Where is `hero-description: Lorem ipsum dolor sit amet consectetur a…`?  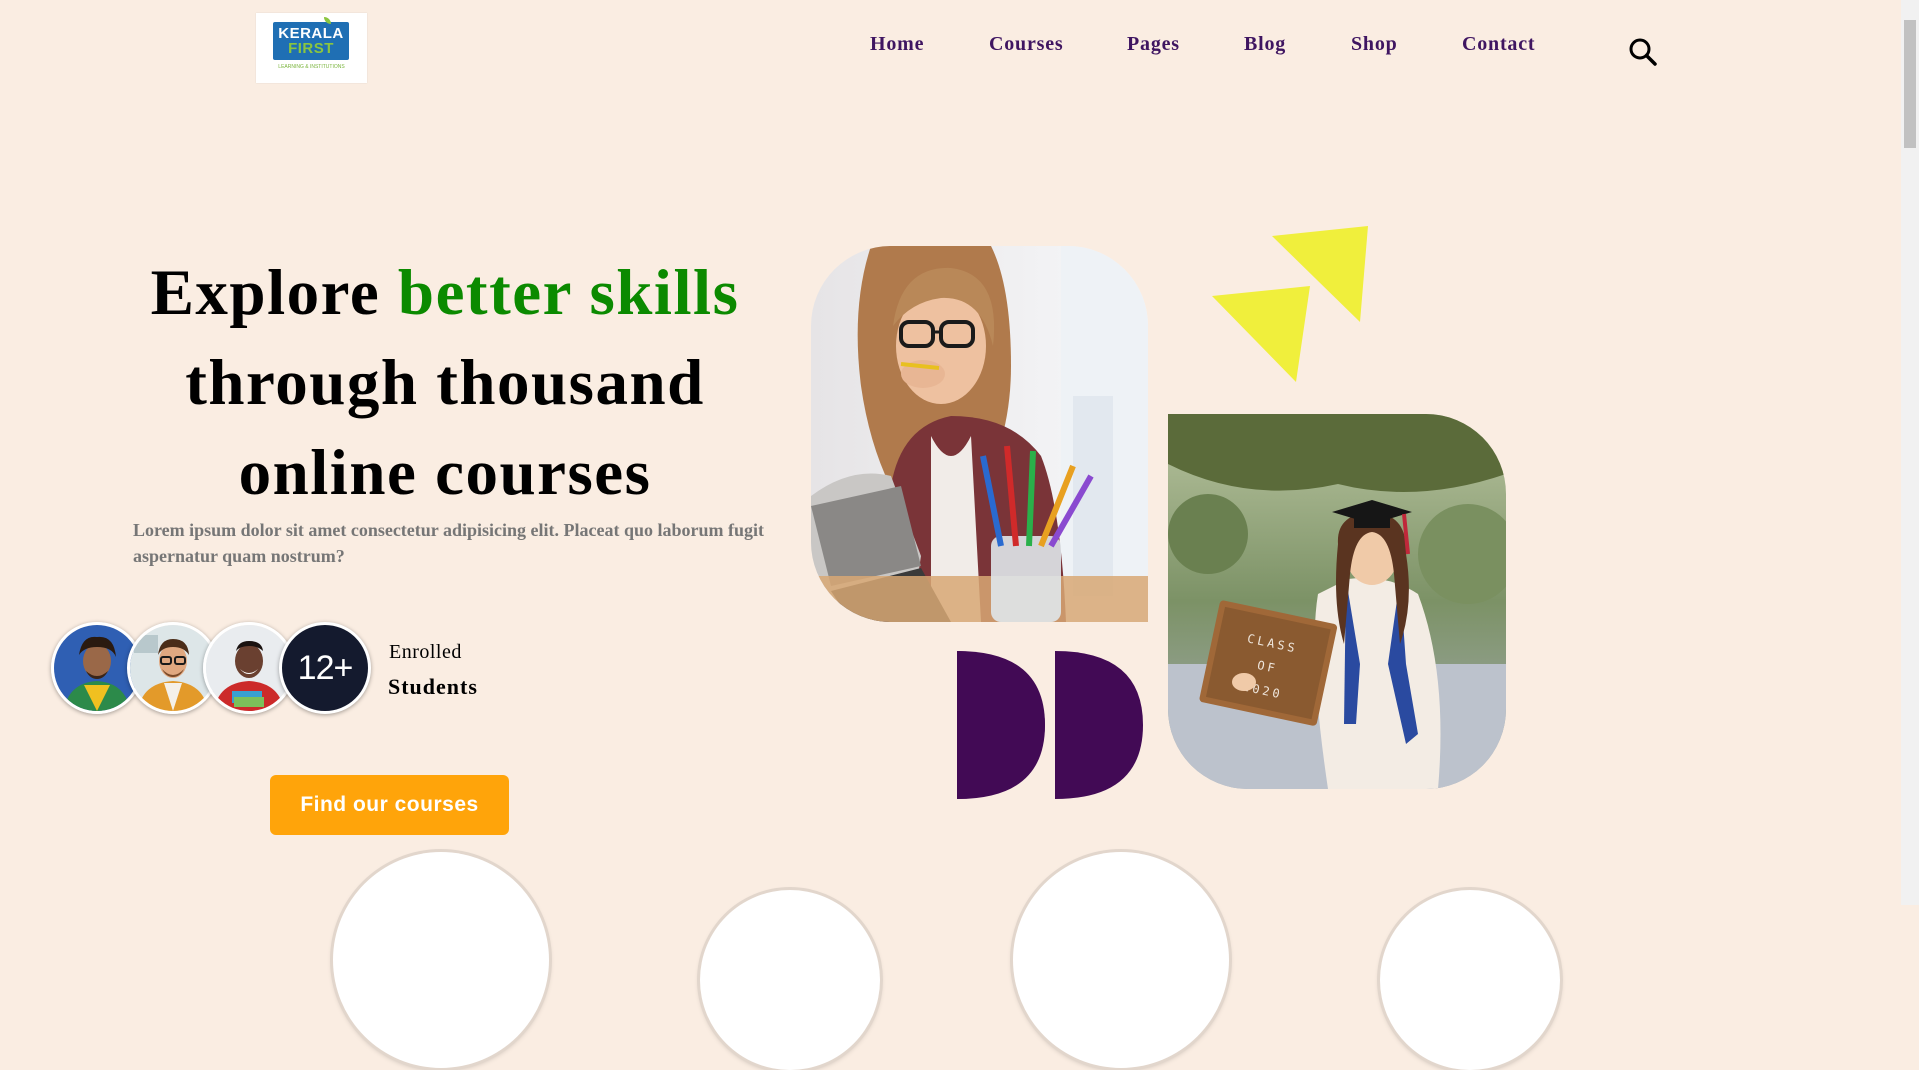 hero-description: Lorem ipsum dolor sit amet consectetur a… is located at coordinates (448, 543).